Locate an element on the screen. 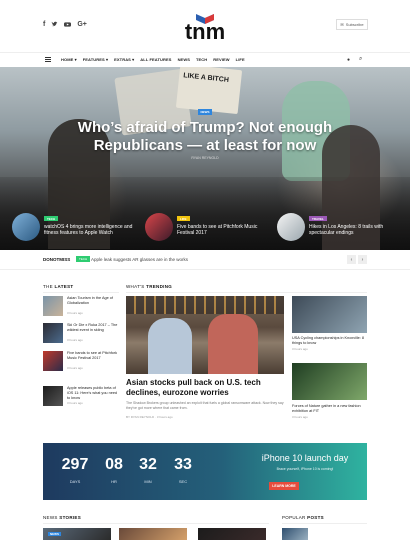  nav-item-review: REVIEW is located at coordinates (221, 59).